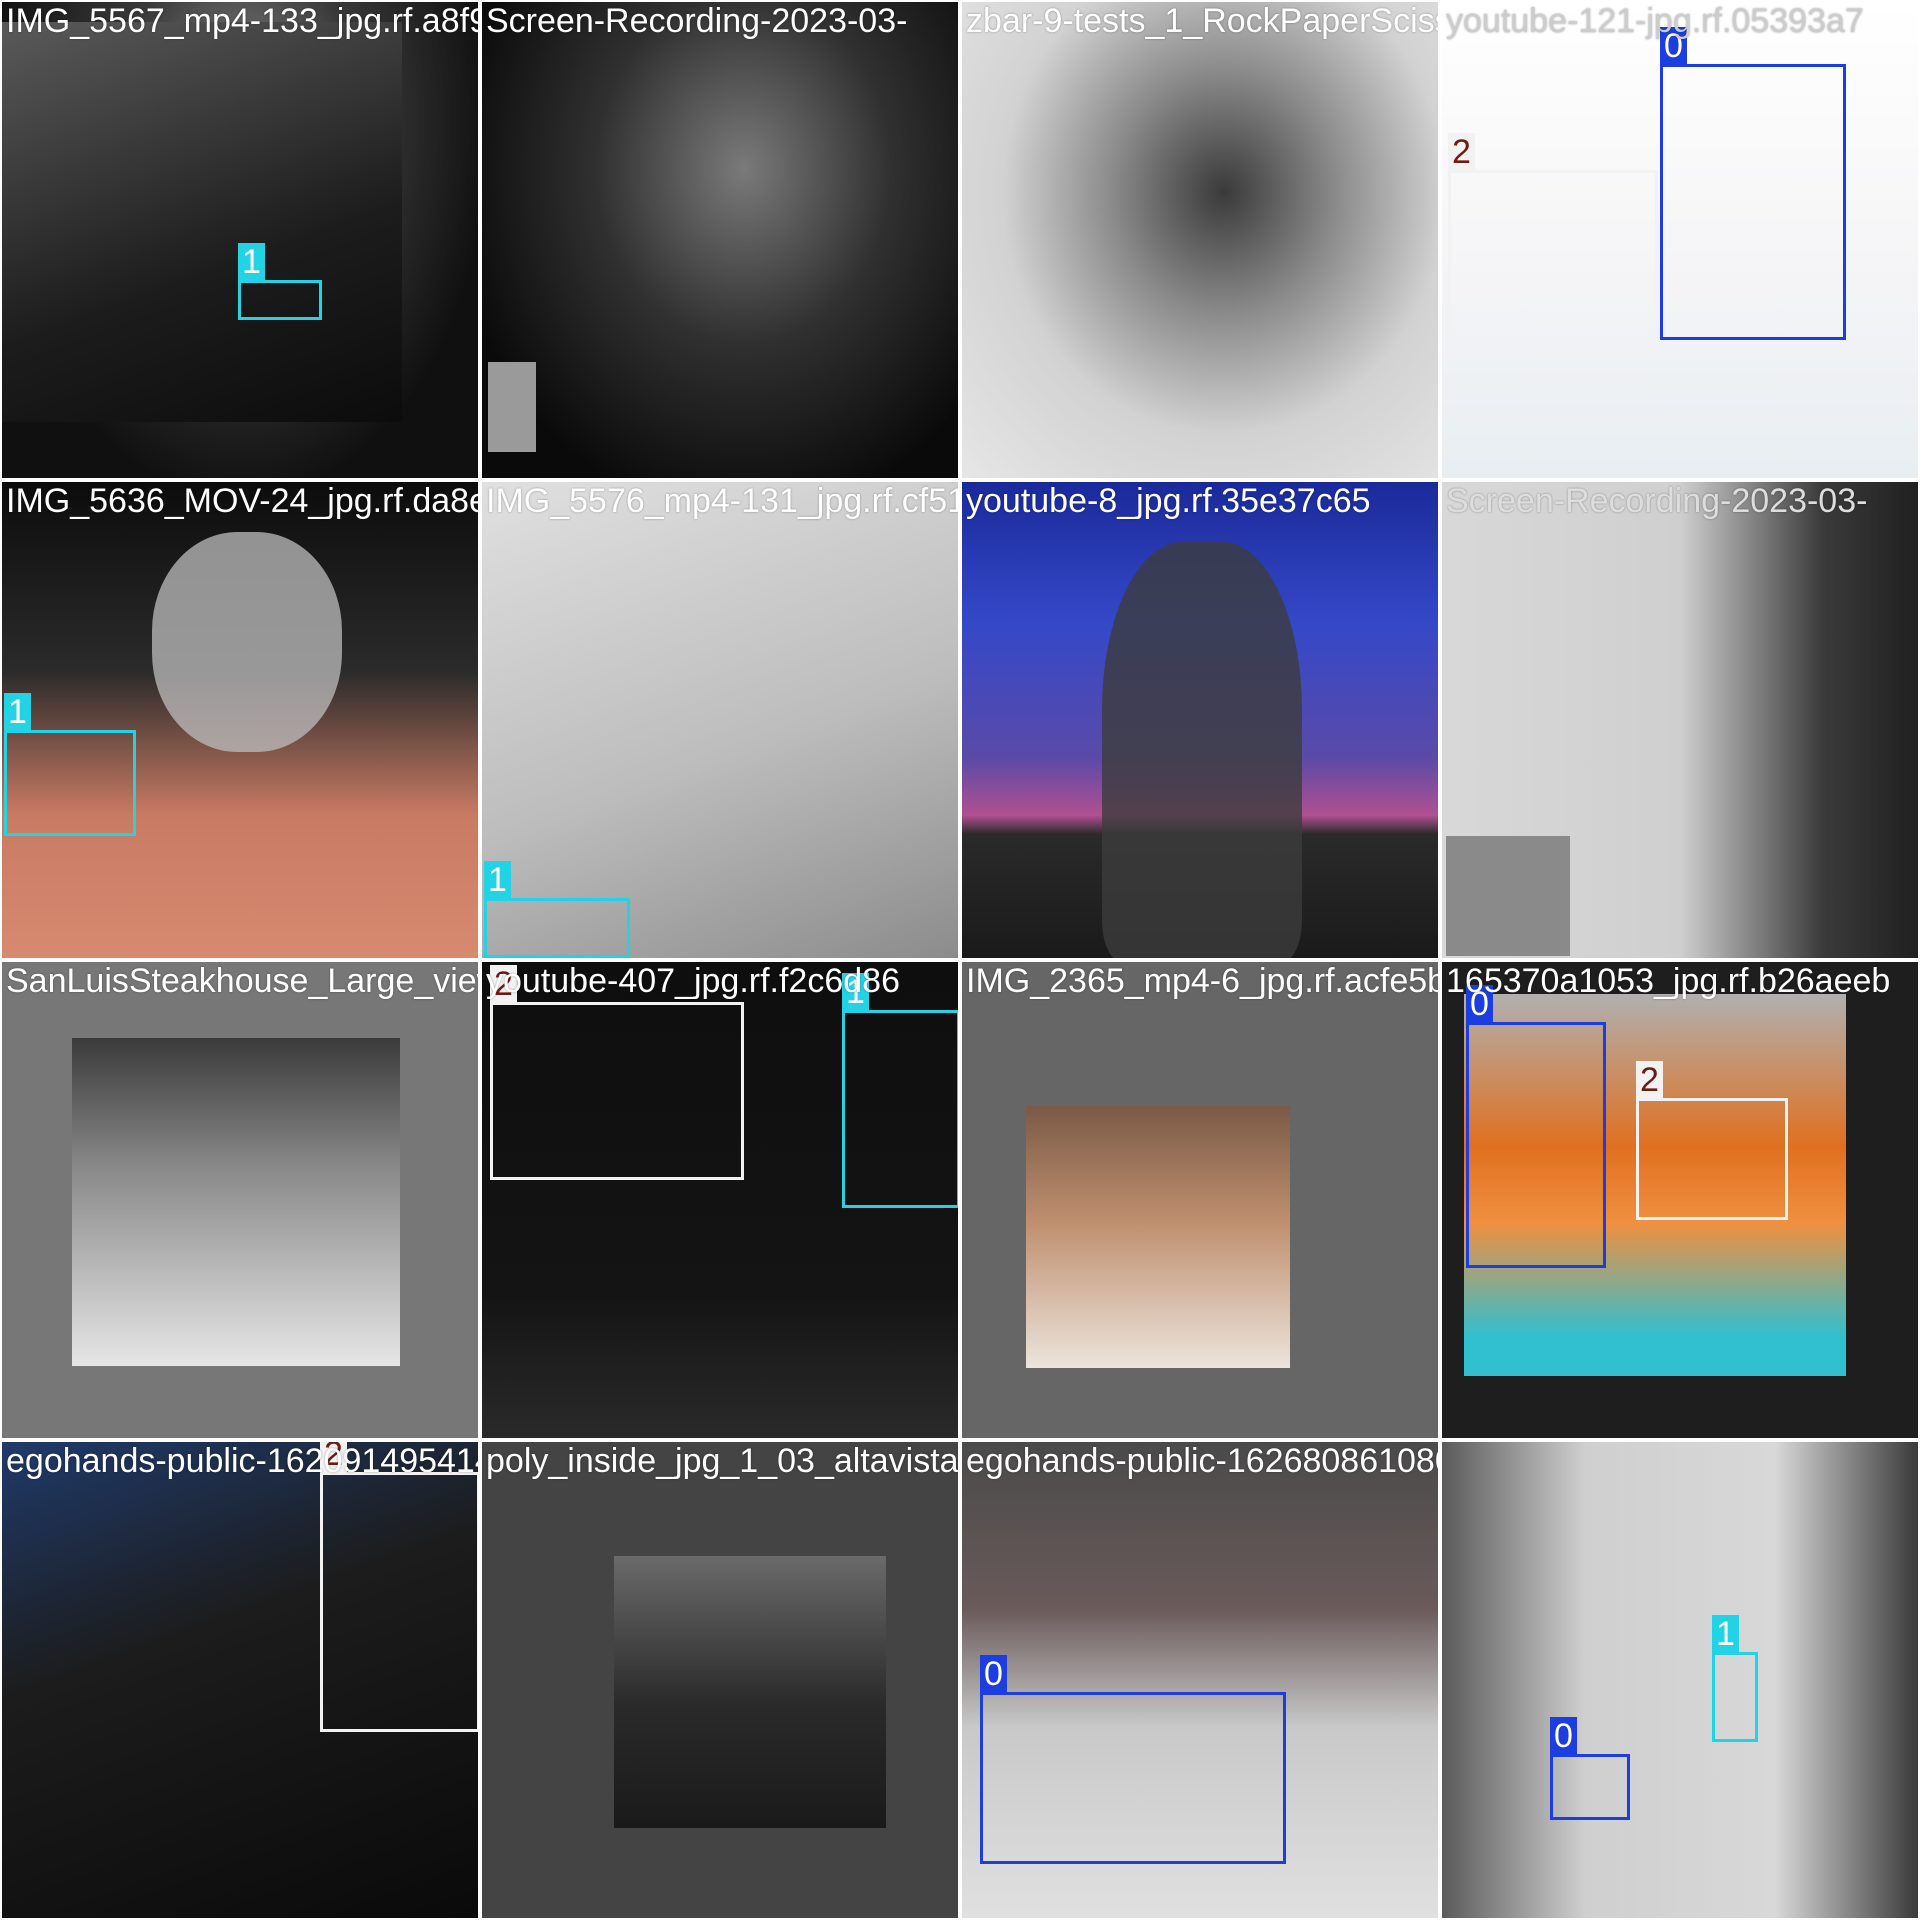 The height and width of the screenshot is (1920, 1920). What do you see at coordinates (1668, 981) in the screenshot?
I see `tile-filename: 165370a1053_jpg.rf.b26aeeb` at bounding box center [1668, 981].